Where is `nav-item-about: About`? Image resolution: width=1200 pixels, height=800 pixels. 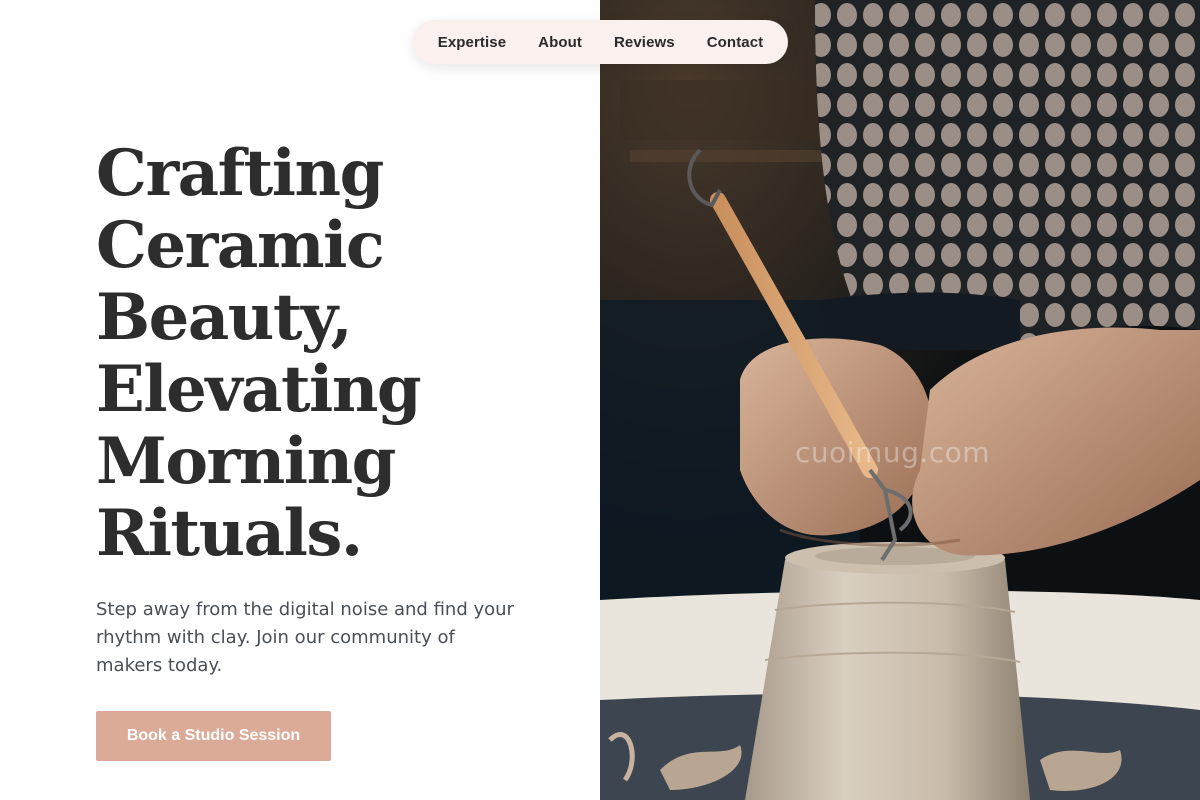
nav-item-about: About is located at coordinates (560, 42).